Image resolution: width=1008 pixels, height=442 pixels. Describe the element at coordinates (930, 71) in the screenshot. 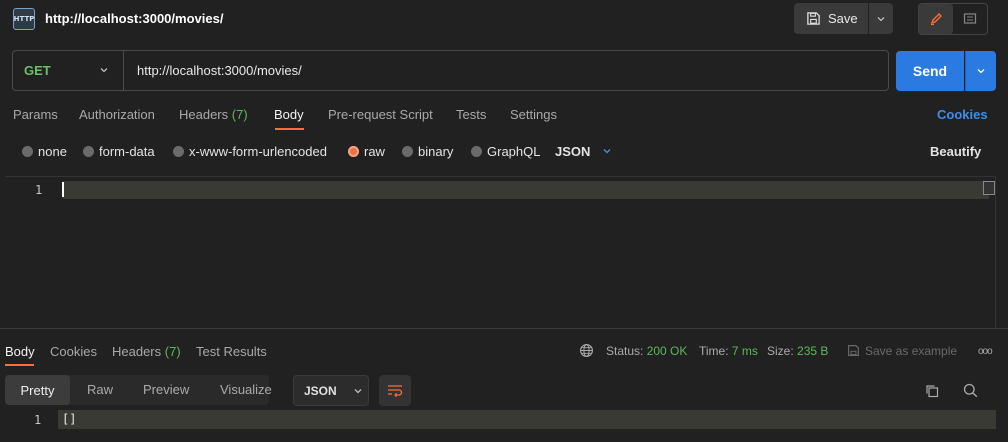

I see `send-button: Send` at that location.